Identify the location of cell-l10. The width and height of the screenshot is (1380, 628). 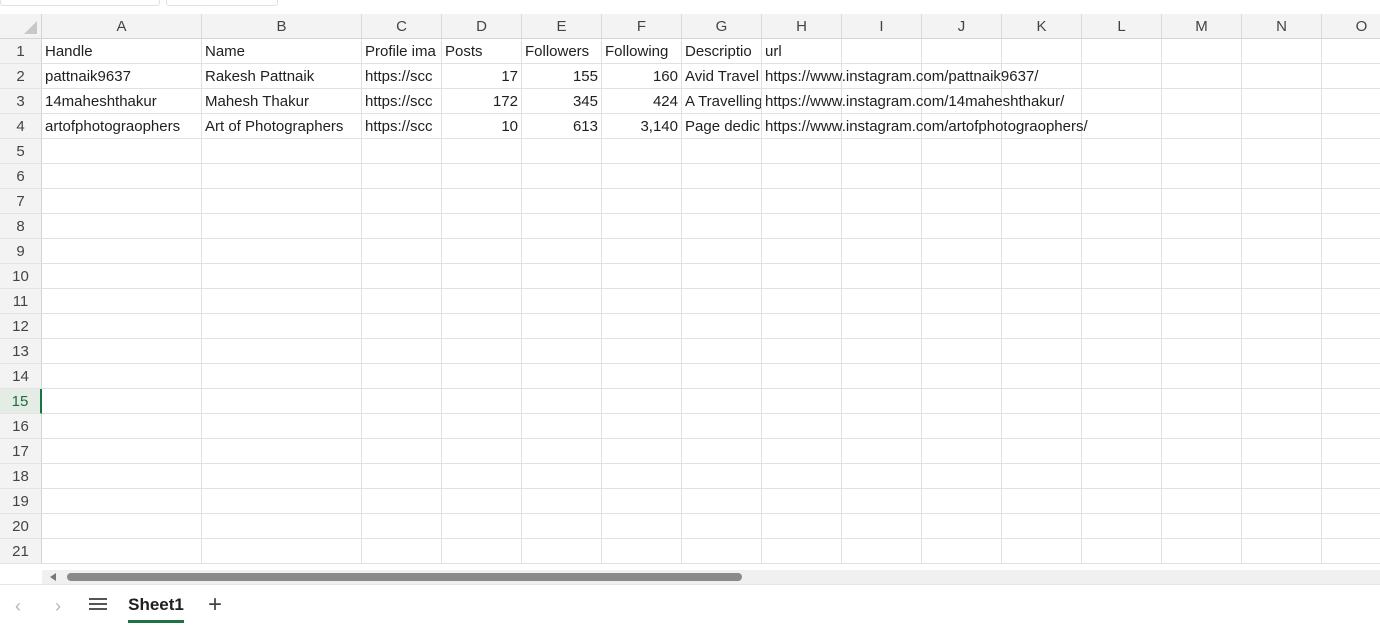
(1122, 276).